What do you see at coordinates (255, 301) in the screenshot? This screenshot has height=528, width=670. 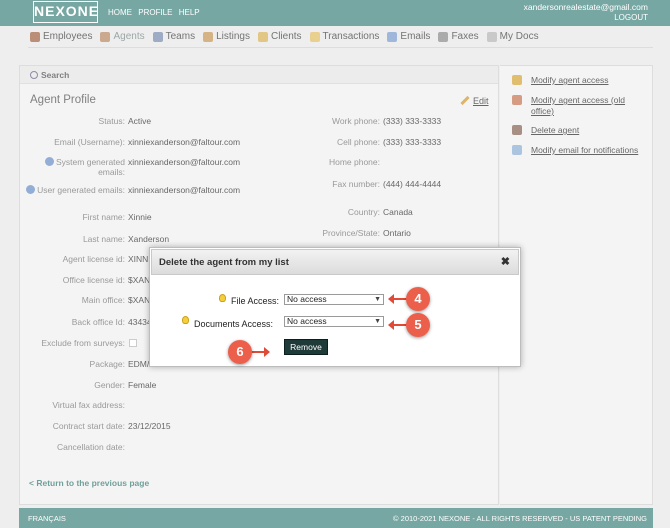 I see `file-access-label: File Access:` at bounding box center [255, 301].